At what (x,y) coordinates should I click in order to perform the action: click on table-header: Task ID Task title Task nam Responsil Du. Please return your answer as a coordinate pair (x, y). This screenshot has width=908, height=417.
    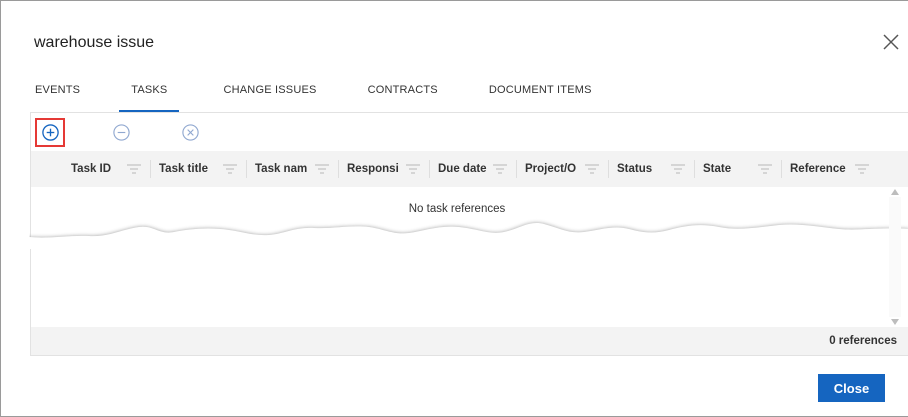
    Looking at the image, I should click on (469, 169).